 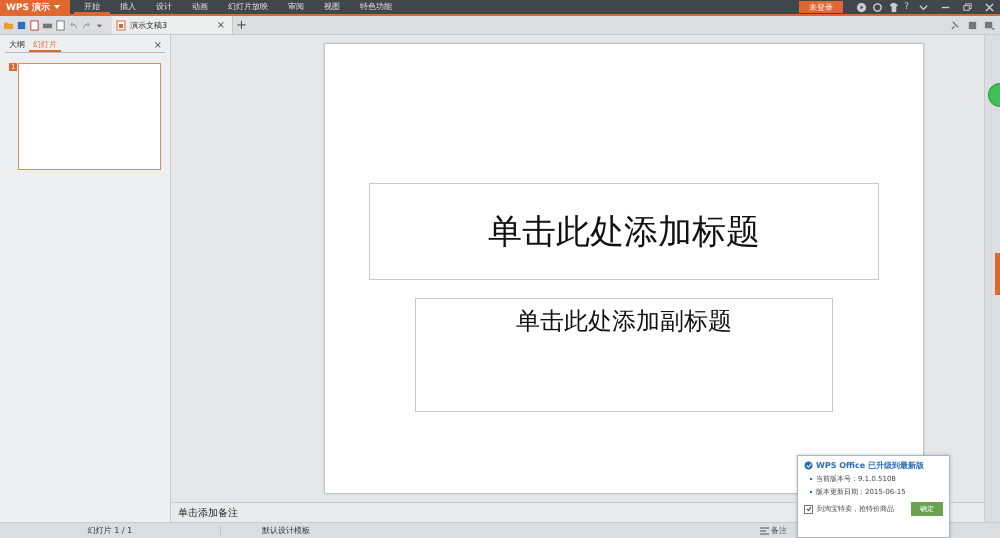 What do you see at coordinates (286, 530) in the screenshot?
I see `template-name: 默认设计模板` at bounding box center [286, 530].